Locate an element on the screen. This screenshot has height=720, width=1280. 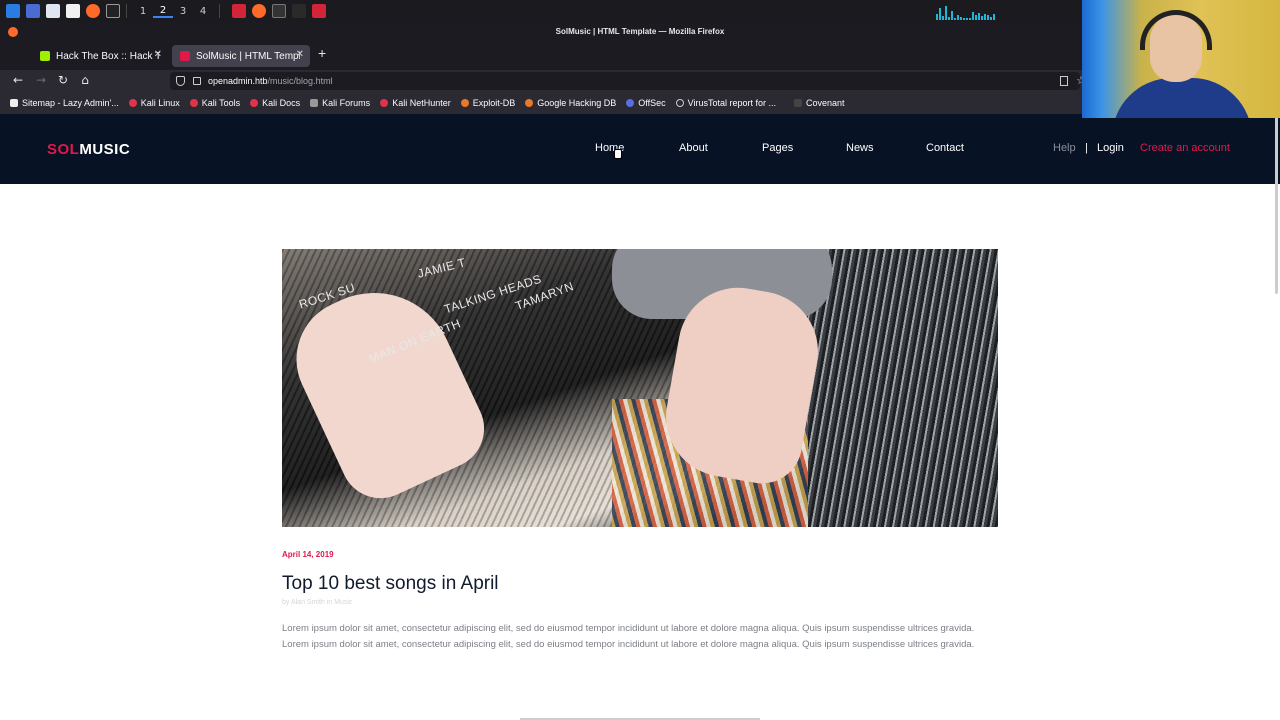
app-icon-burp is located at coordinates (319, 11).